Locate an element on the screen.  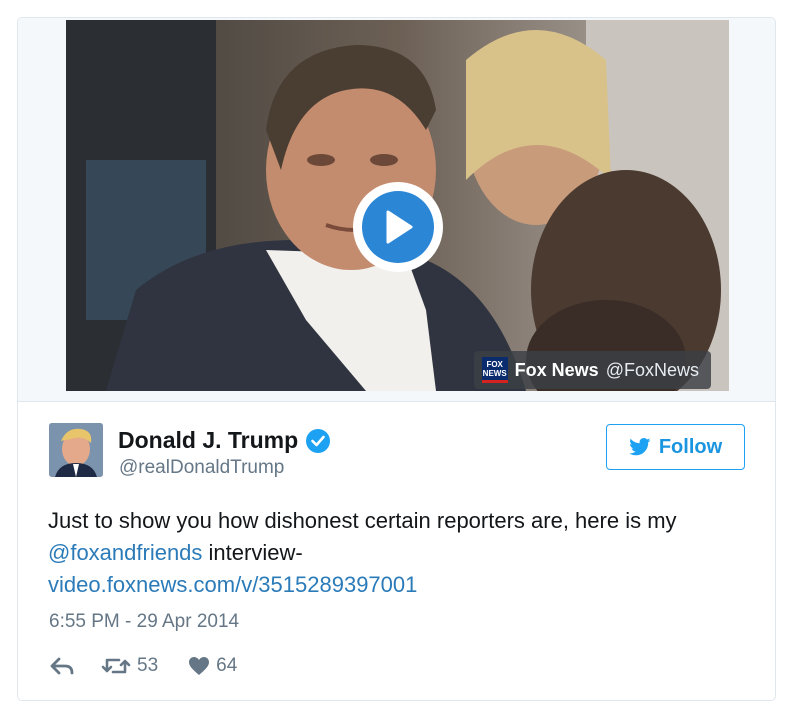
play-button is located at coordinates (398, 227).